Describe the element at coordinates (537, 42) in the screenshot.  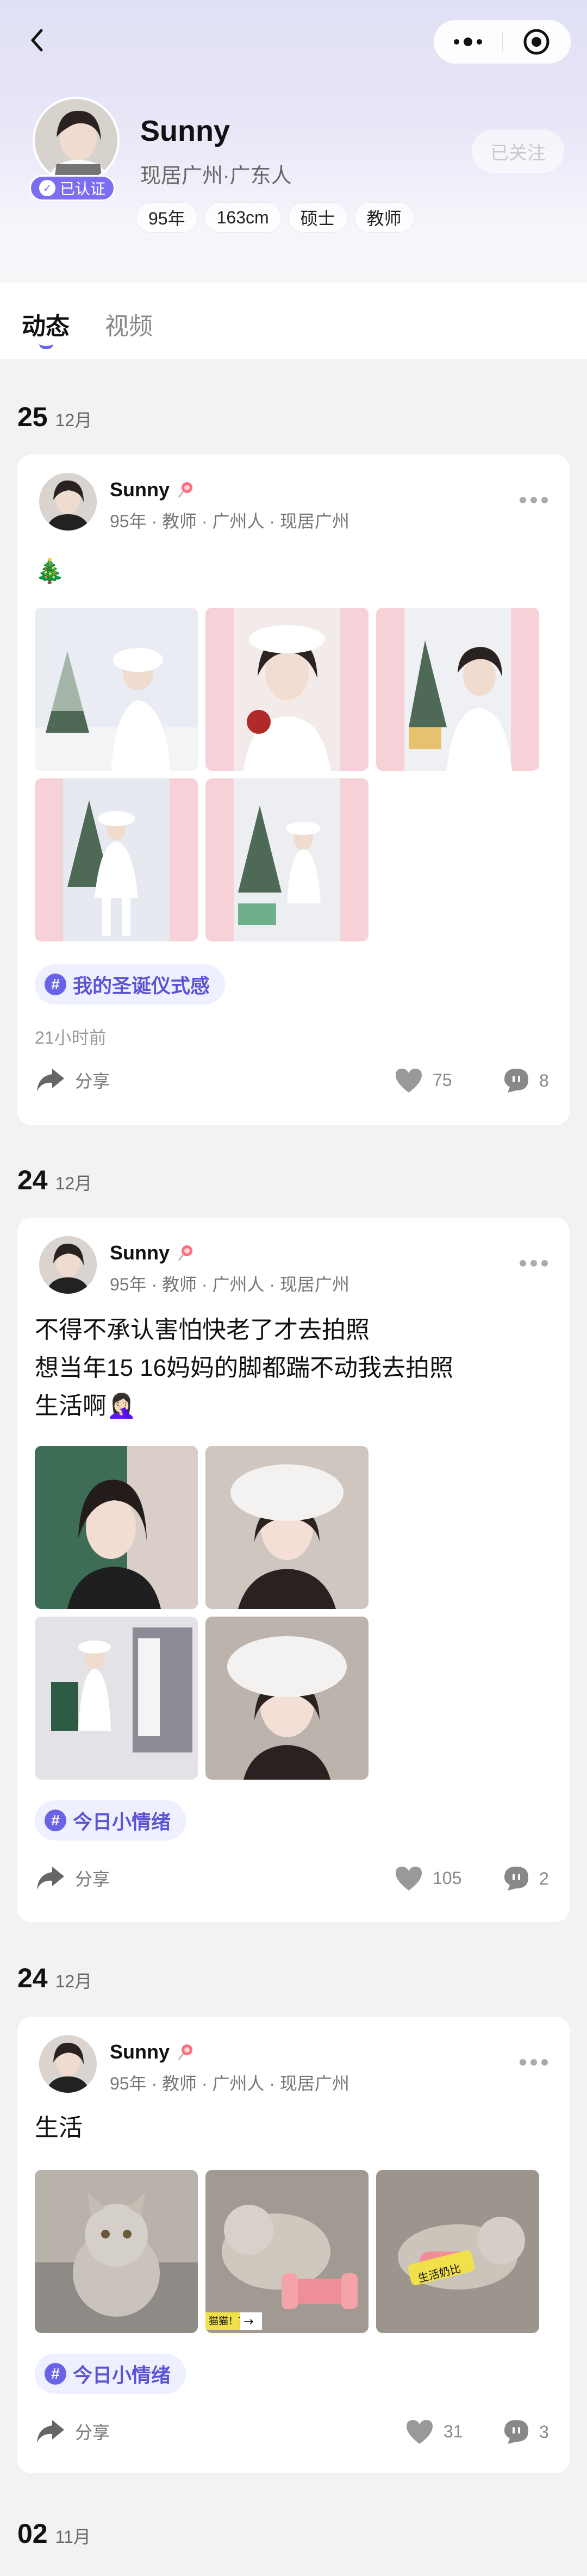
I see `target-icon` at that location.